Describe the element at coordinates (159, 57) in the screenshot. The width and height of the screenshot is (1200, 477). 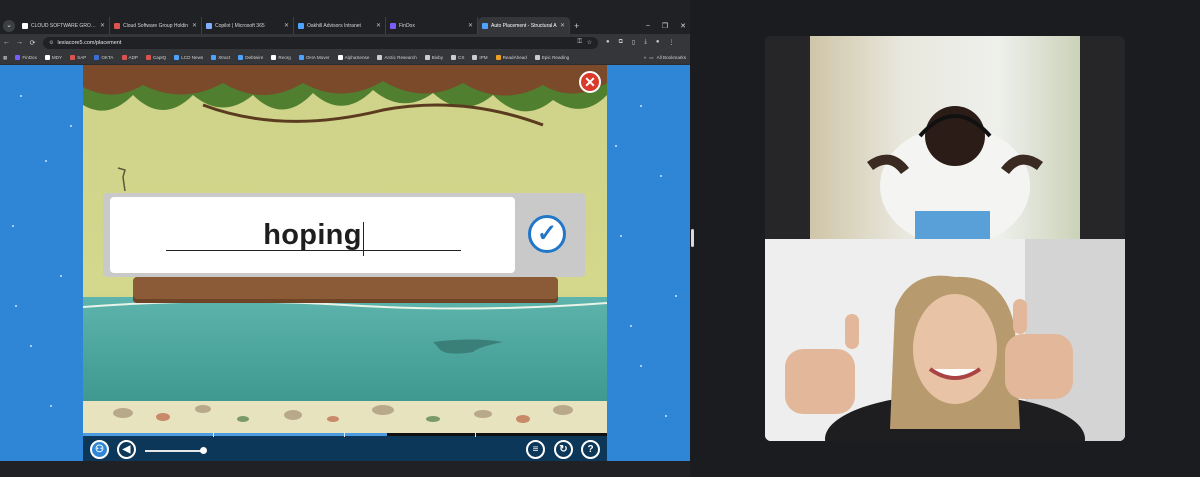
I see `bookmark-label: CapIQ` at that location.